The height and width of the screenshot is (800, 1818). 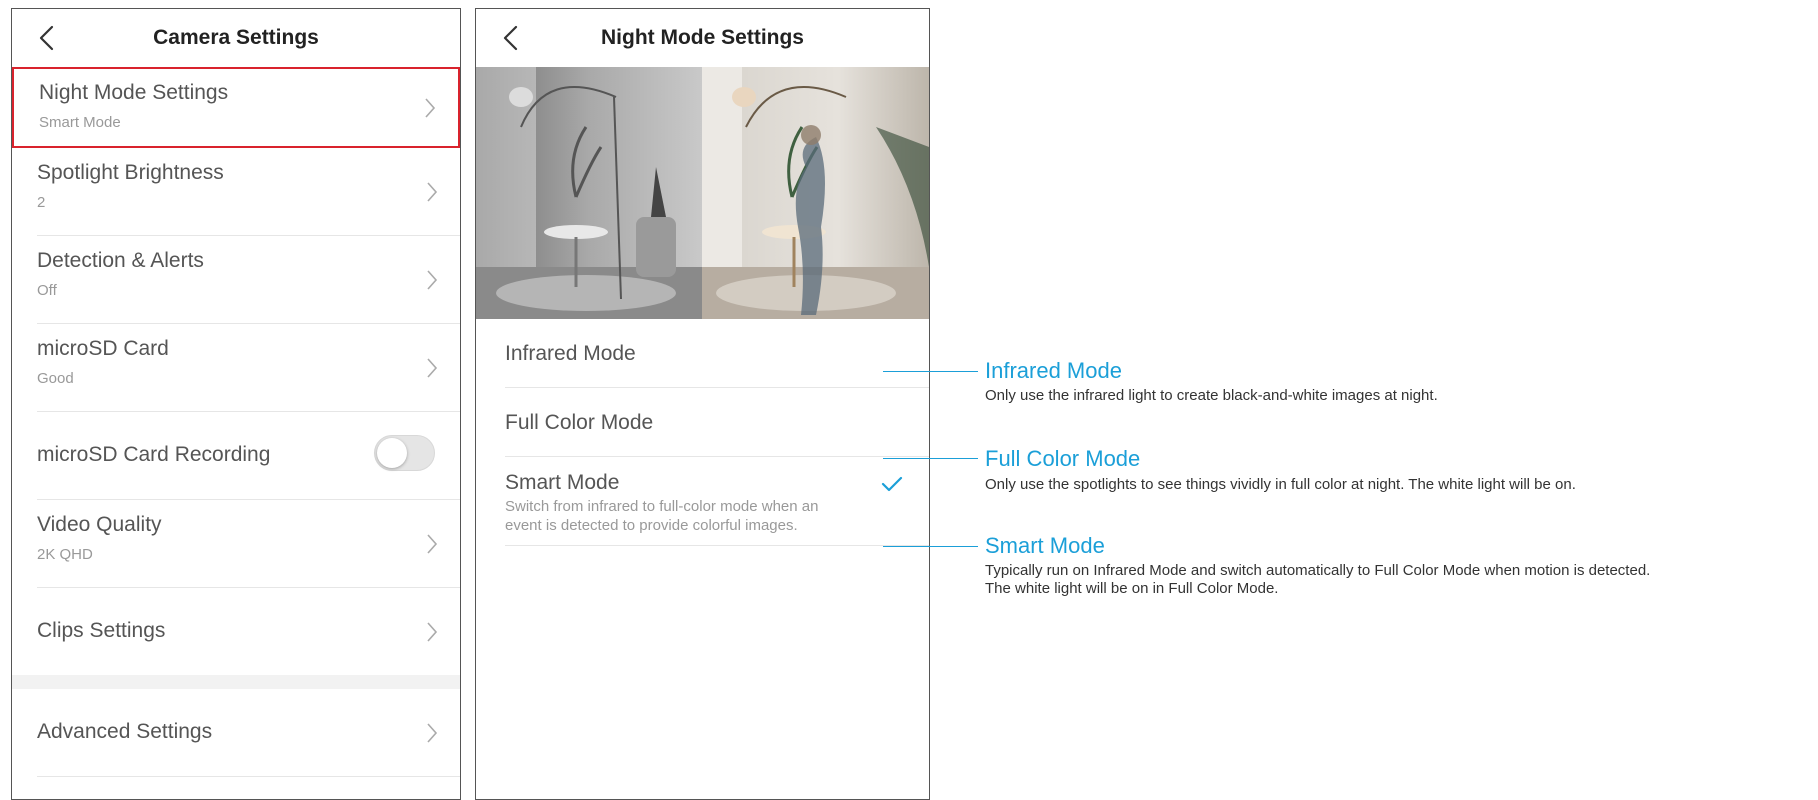 I want to click on settings-item-video-quality: Video Quality 2K QHD, so click(x=248, y=544).